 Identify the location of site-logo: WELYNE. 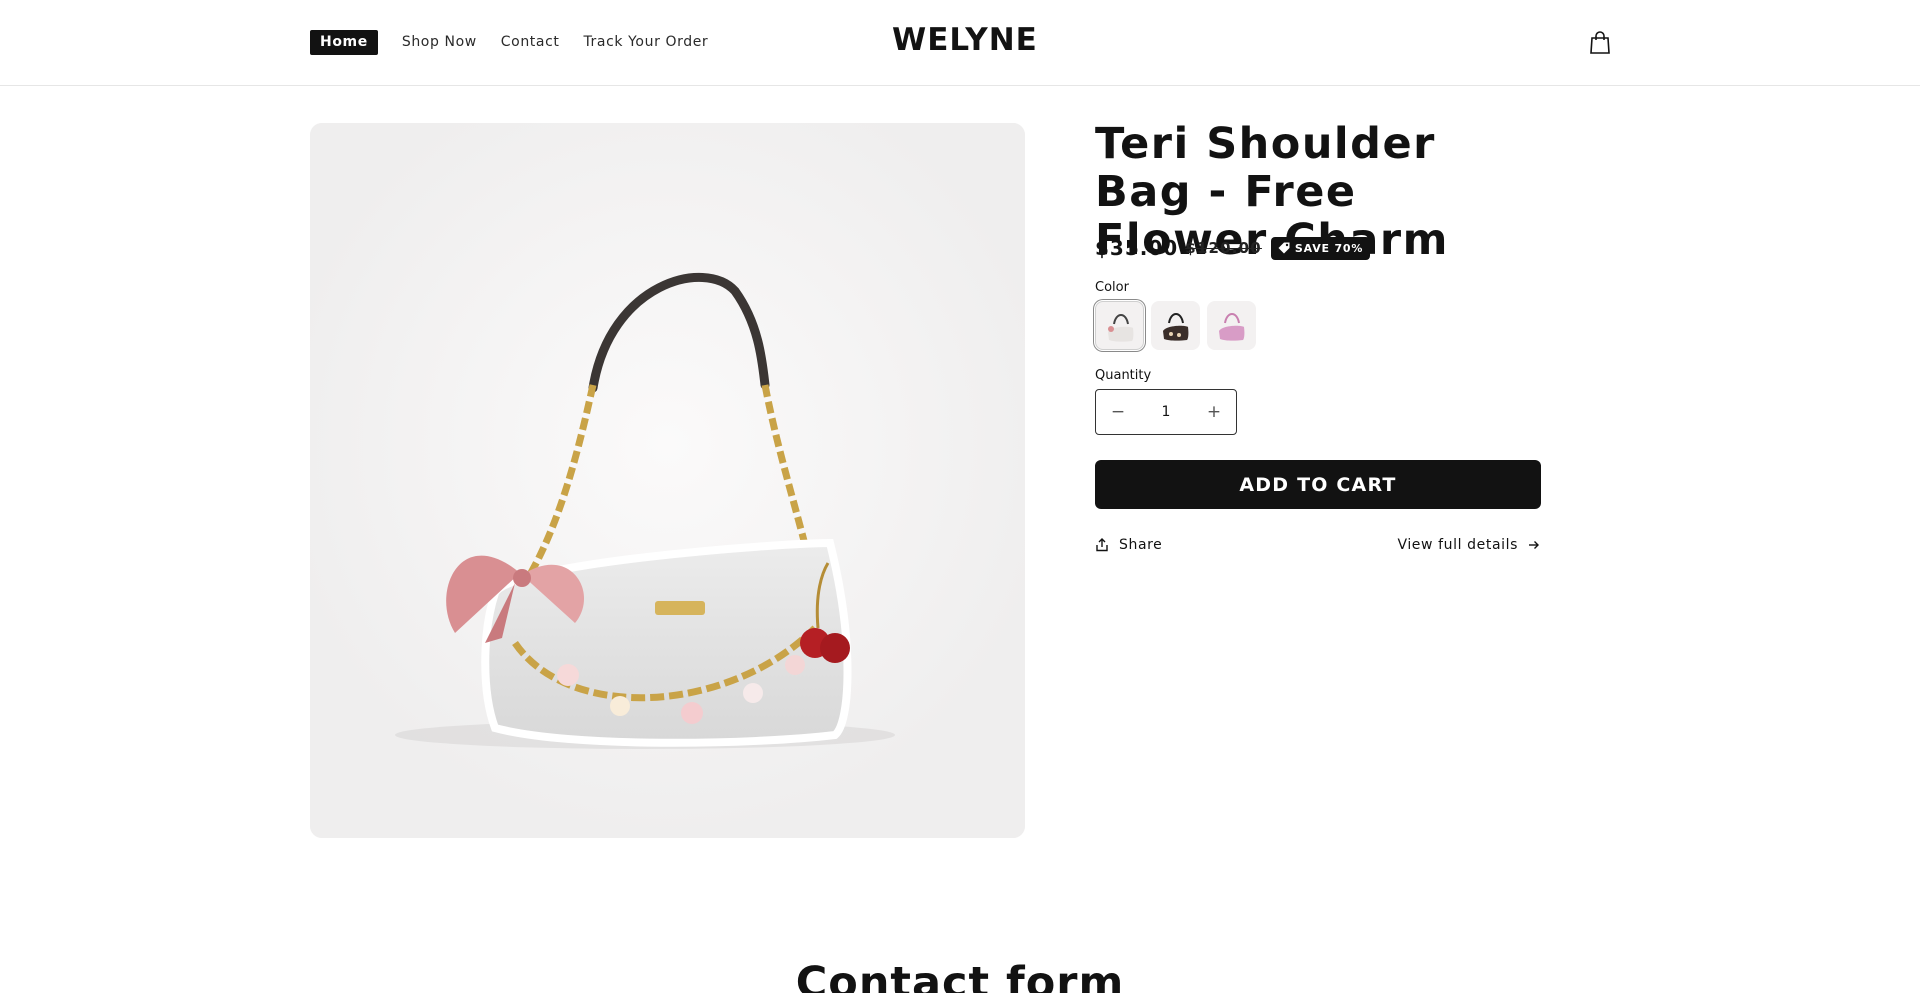
(965, 40).